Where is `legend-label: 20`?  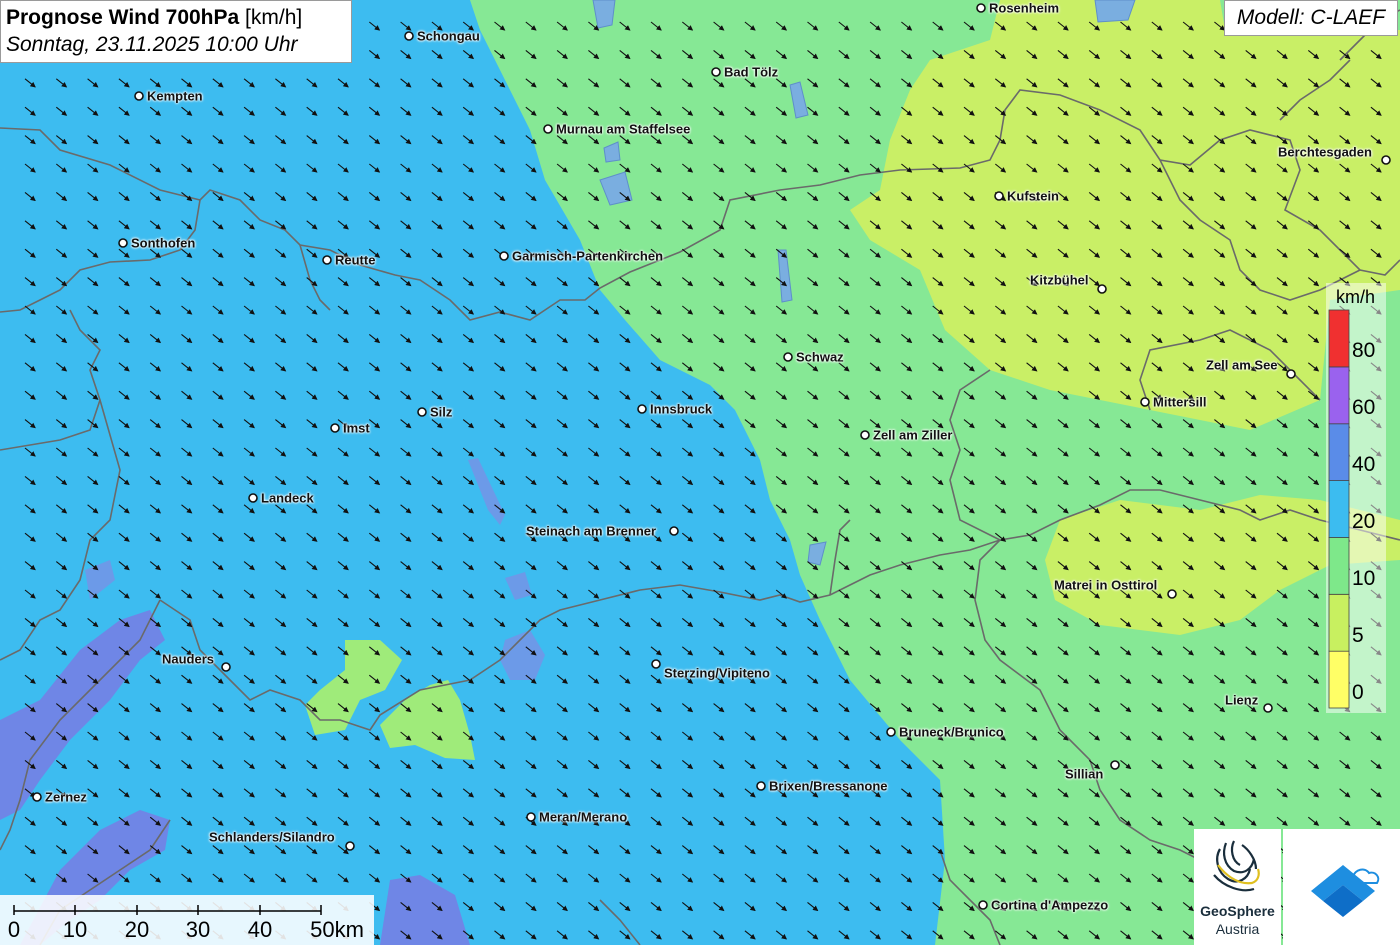 legend-label: 20 is located at coordinates (1364, 521).